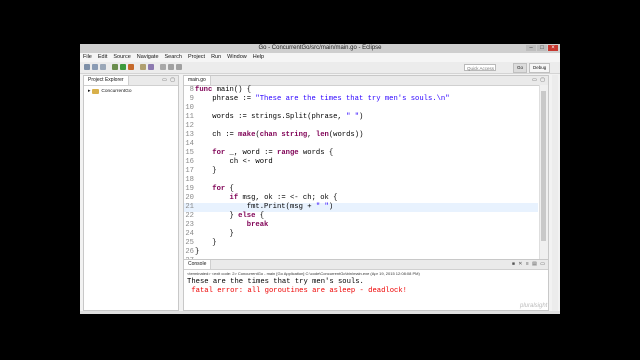 The image size is (640, 360). Describe the element at coordinates (264, 153) in the screenshot. I see `code-line: for _, word := range words {` at that location.